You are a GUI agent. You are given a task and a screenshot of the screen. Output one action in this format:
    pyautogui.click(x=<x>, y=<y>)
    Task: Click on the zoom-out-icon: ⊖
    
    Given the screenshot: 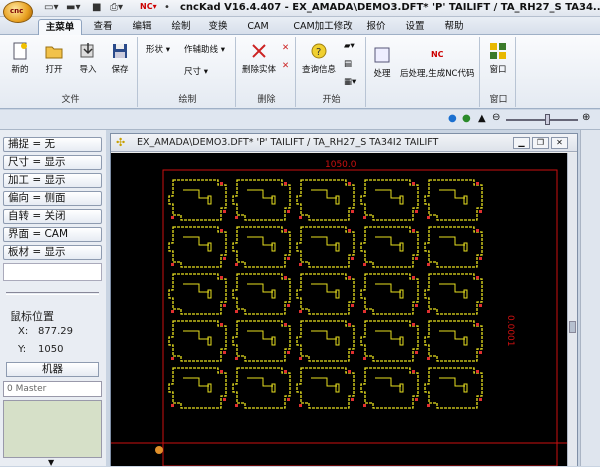 What is the action you would take?
    pyautogui.click(x=496, y=117)
    